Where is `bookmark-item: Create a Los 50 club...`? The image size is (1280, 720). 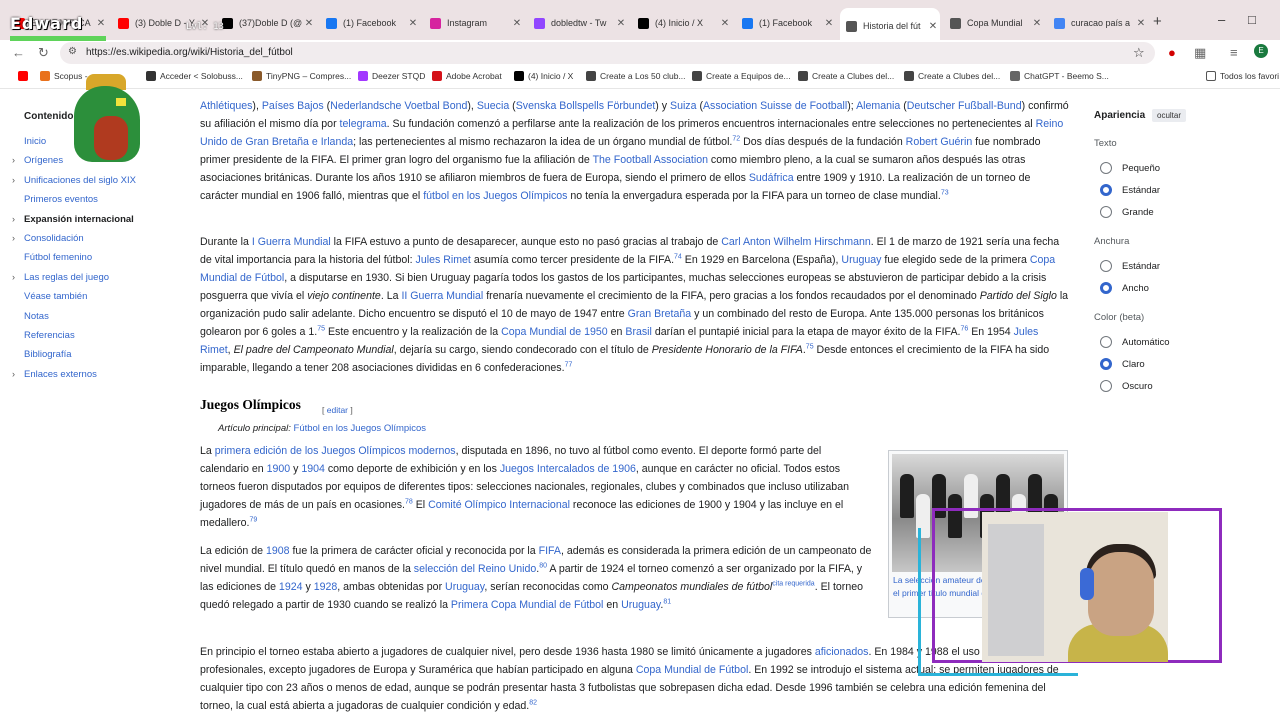 bookmark-item: Create a Los 50 club... is located at coordinates (636, 76).